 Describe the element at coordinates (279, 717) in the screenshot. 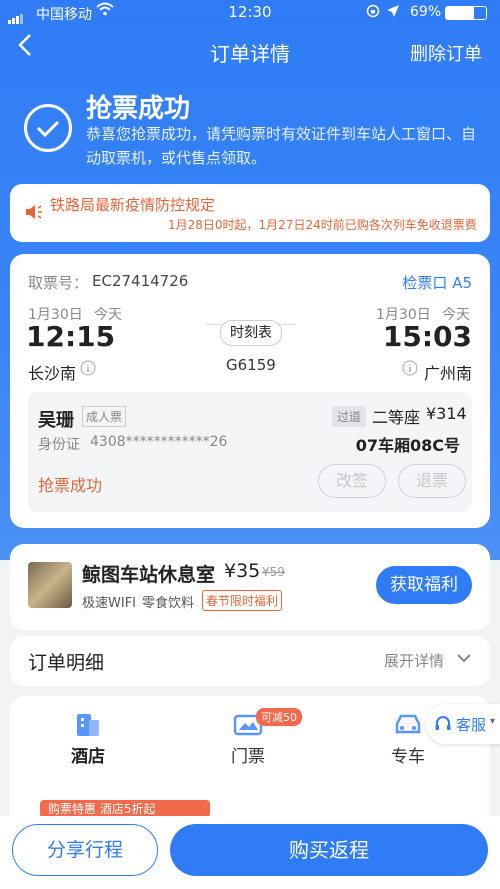

I see `tickets-discount-badge: 可减50` at that location.